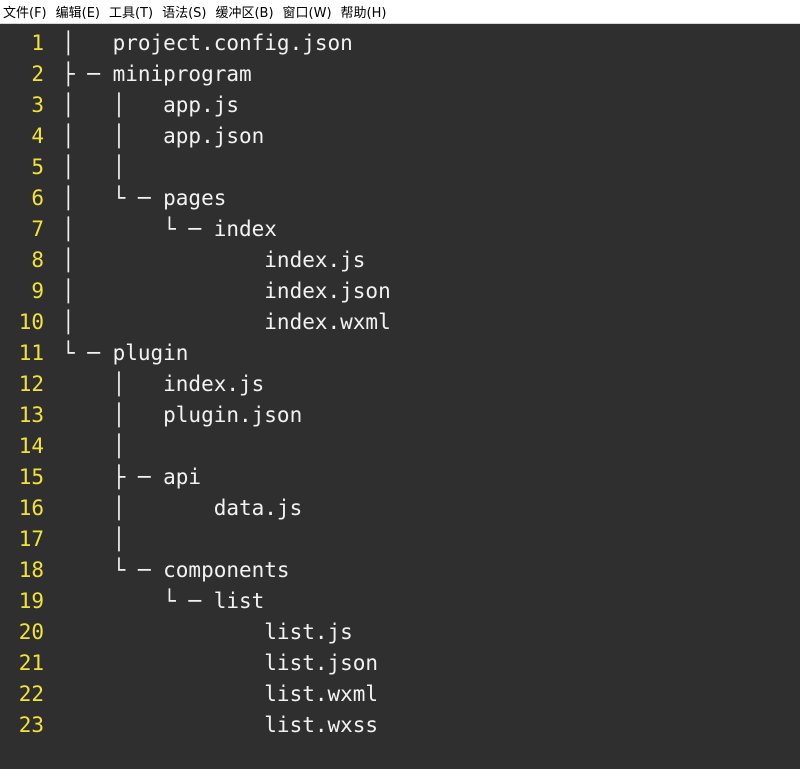 Image resolution: width=800 pixels, height=769 pixels. What do you see at coordinates (37, 167) in the screenshot?
I see `line-number: 5` at bounding box center [37, 167].